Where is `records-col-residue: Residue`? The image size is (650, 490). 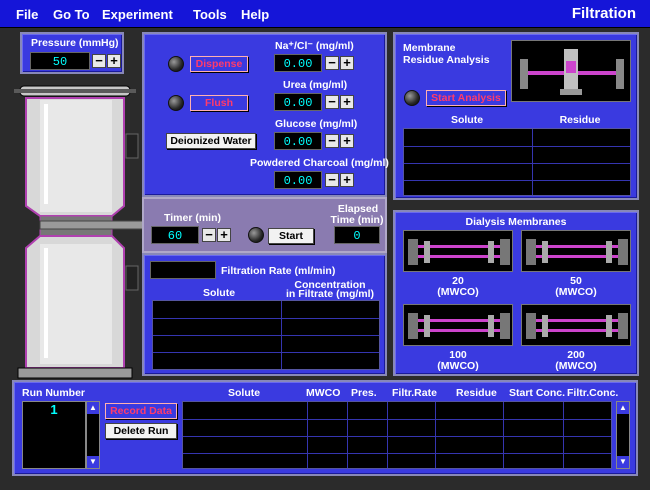
records-col-residue: Residue is located at coordinates (476, 393).